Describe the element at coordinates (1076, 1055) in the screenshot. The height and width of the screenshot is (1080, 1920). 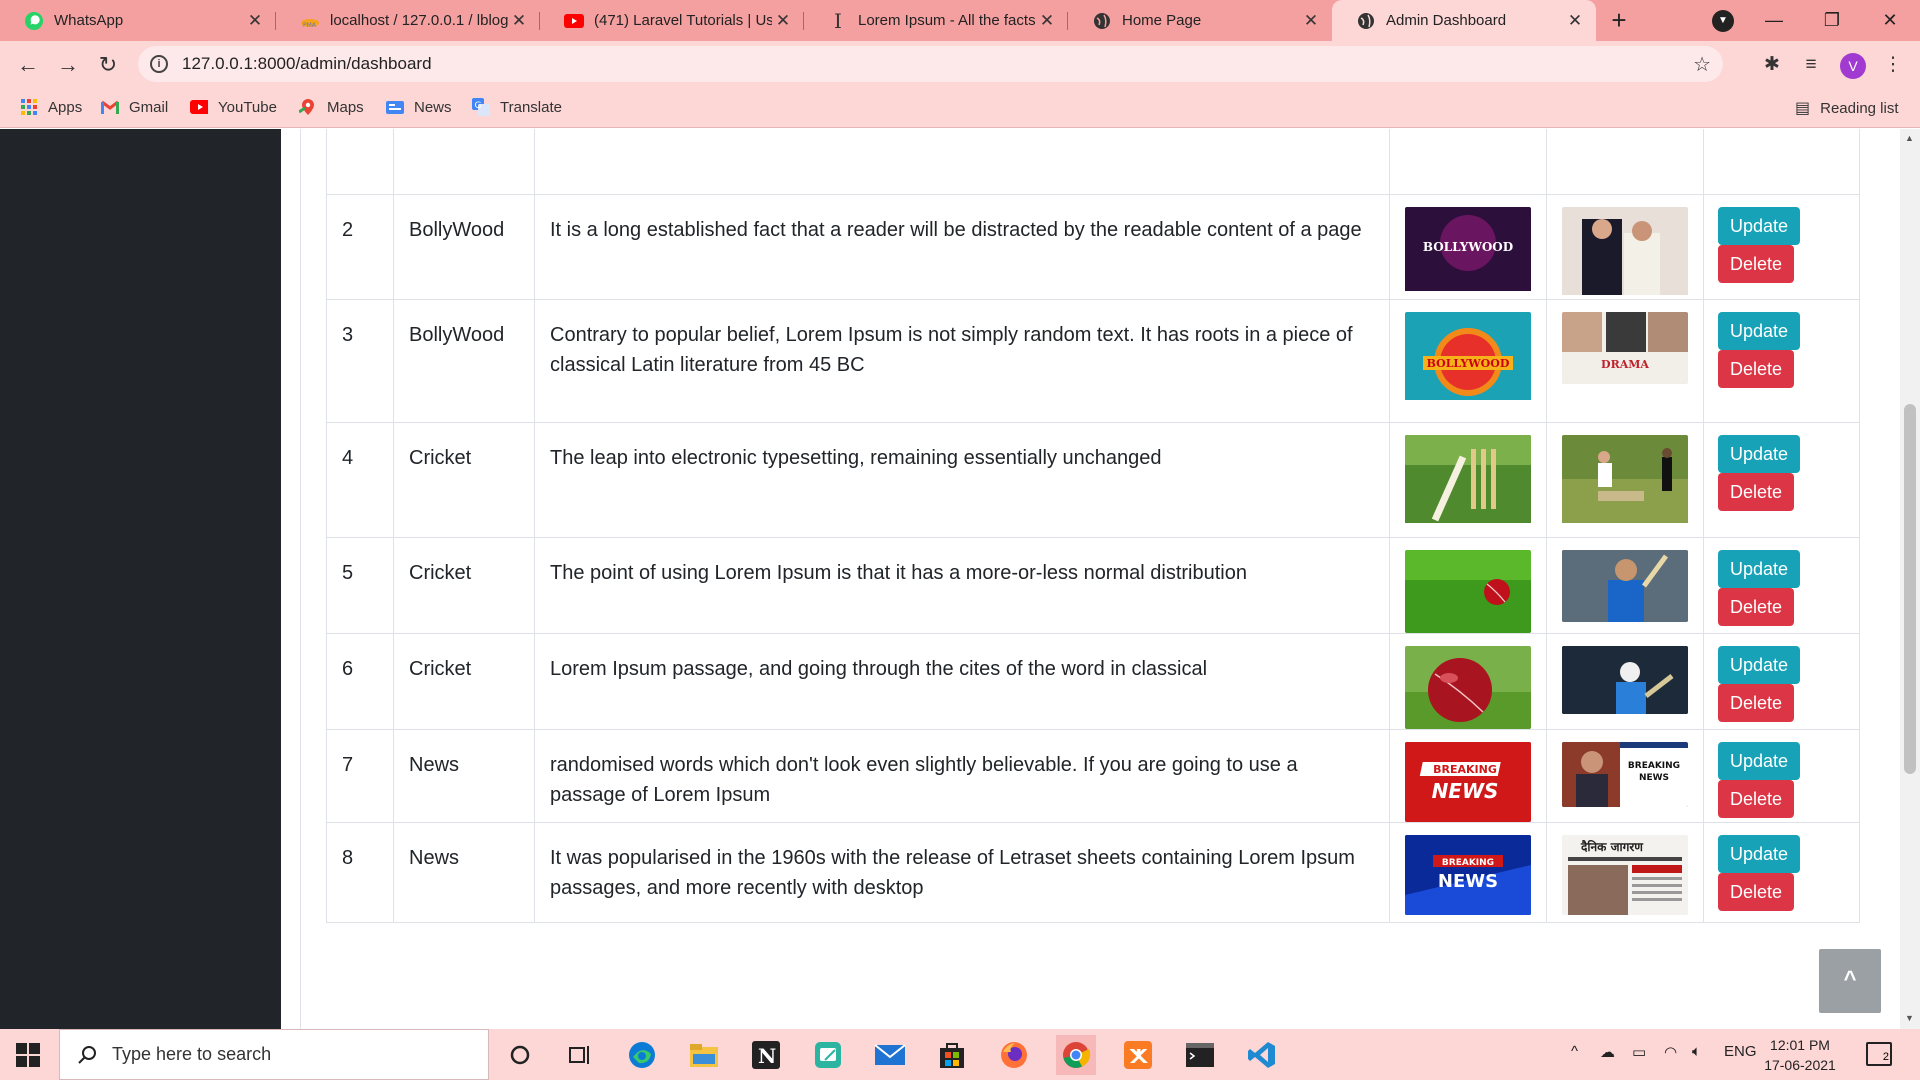
I see `chrome-icon` at that location.